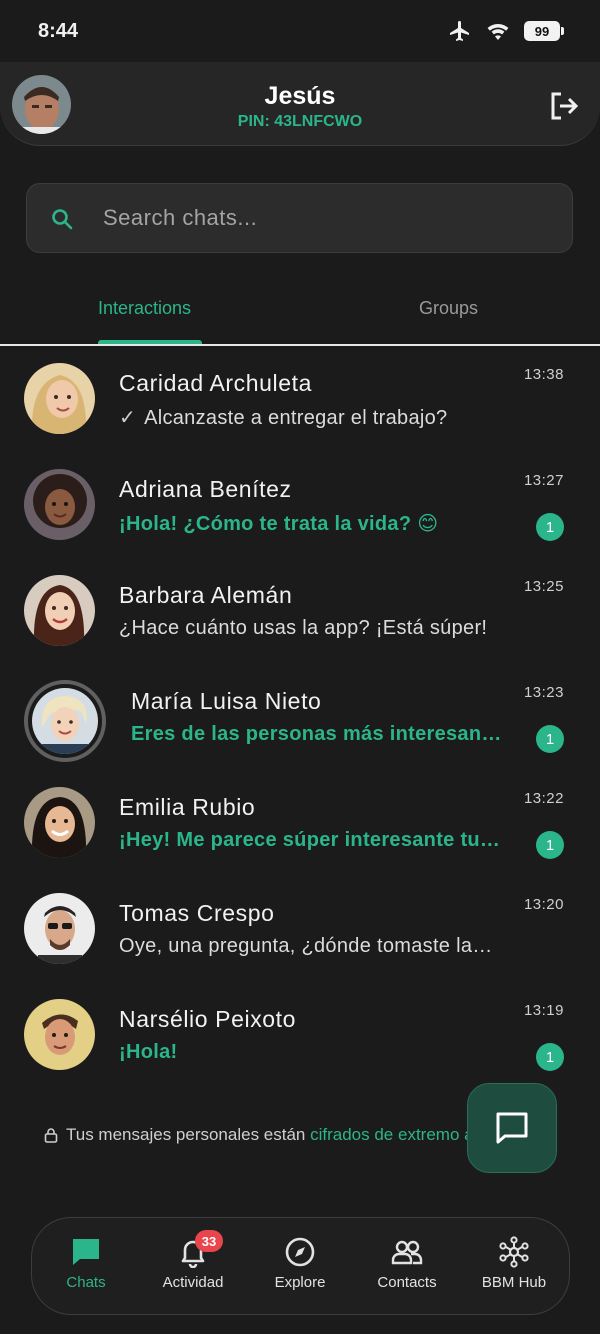 This screenshot has height=1334, width=600. I want to click on encryption-text: Tus mensajes personales están, so click(188, 1134).